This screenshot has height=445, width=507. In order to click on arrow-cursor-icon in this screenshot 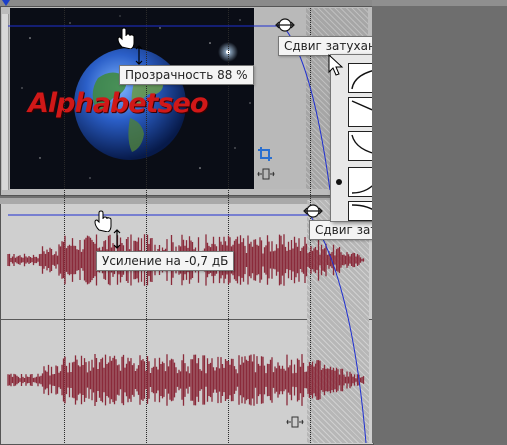, I will do `click(336, 65)`.